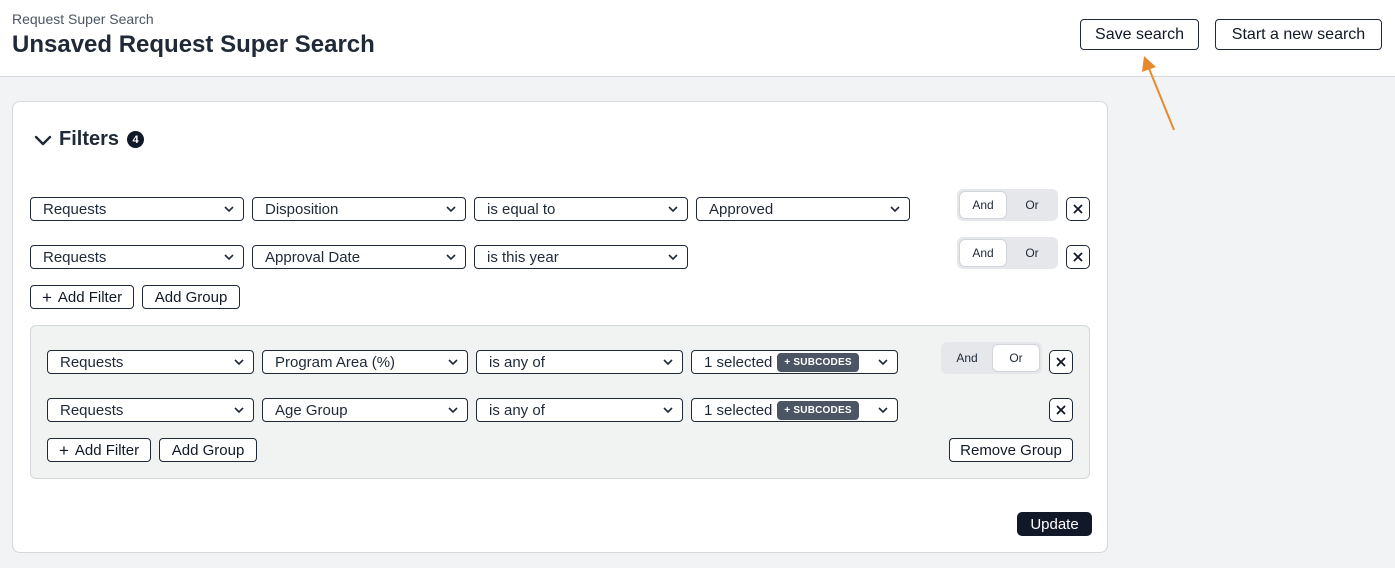 This screenshot has height=568, width=1395. Describe the element at coordinates (335, 362) in the screenshot. I see `field-select-value: Program Area (%)` at that location.